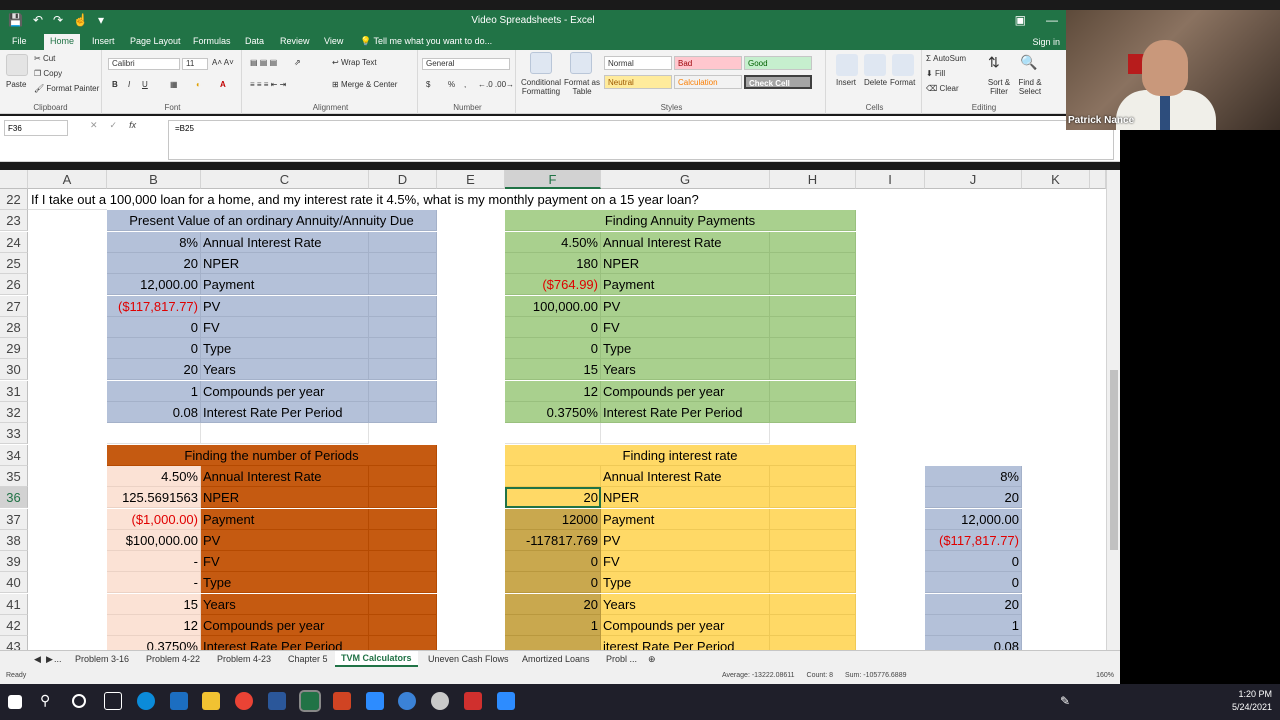 This screenshot has height=720, width=1280. I want to click on ribbon-display-icon: ▣, so click(1020, 20).